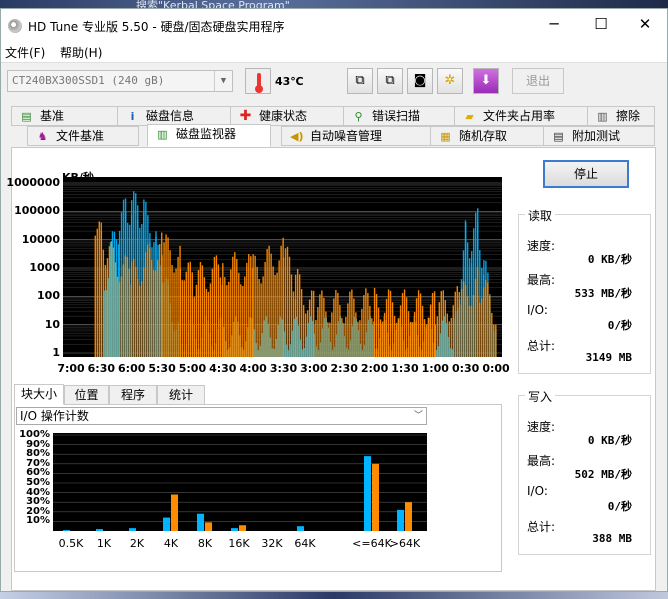  Describe the element at coordinates (540, 215) in the screenshot. I see `read-group-title: 读取` at that location.